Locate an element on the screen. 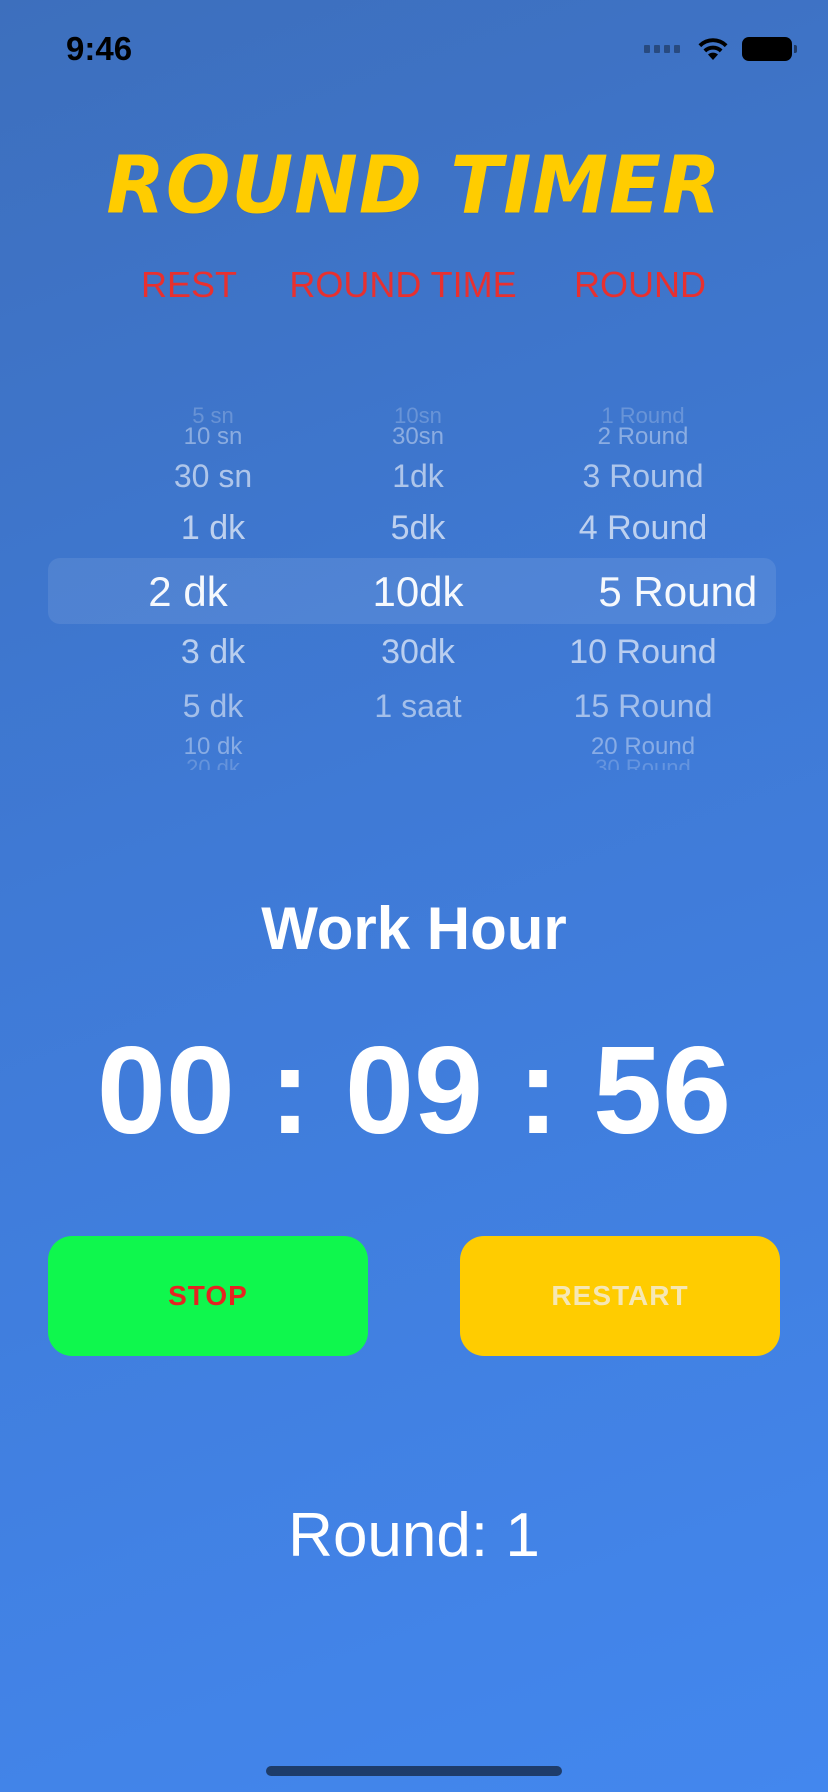  wifi-icon is located at coordinates (713, 49).